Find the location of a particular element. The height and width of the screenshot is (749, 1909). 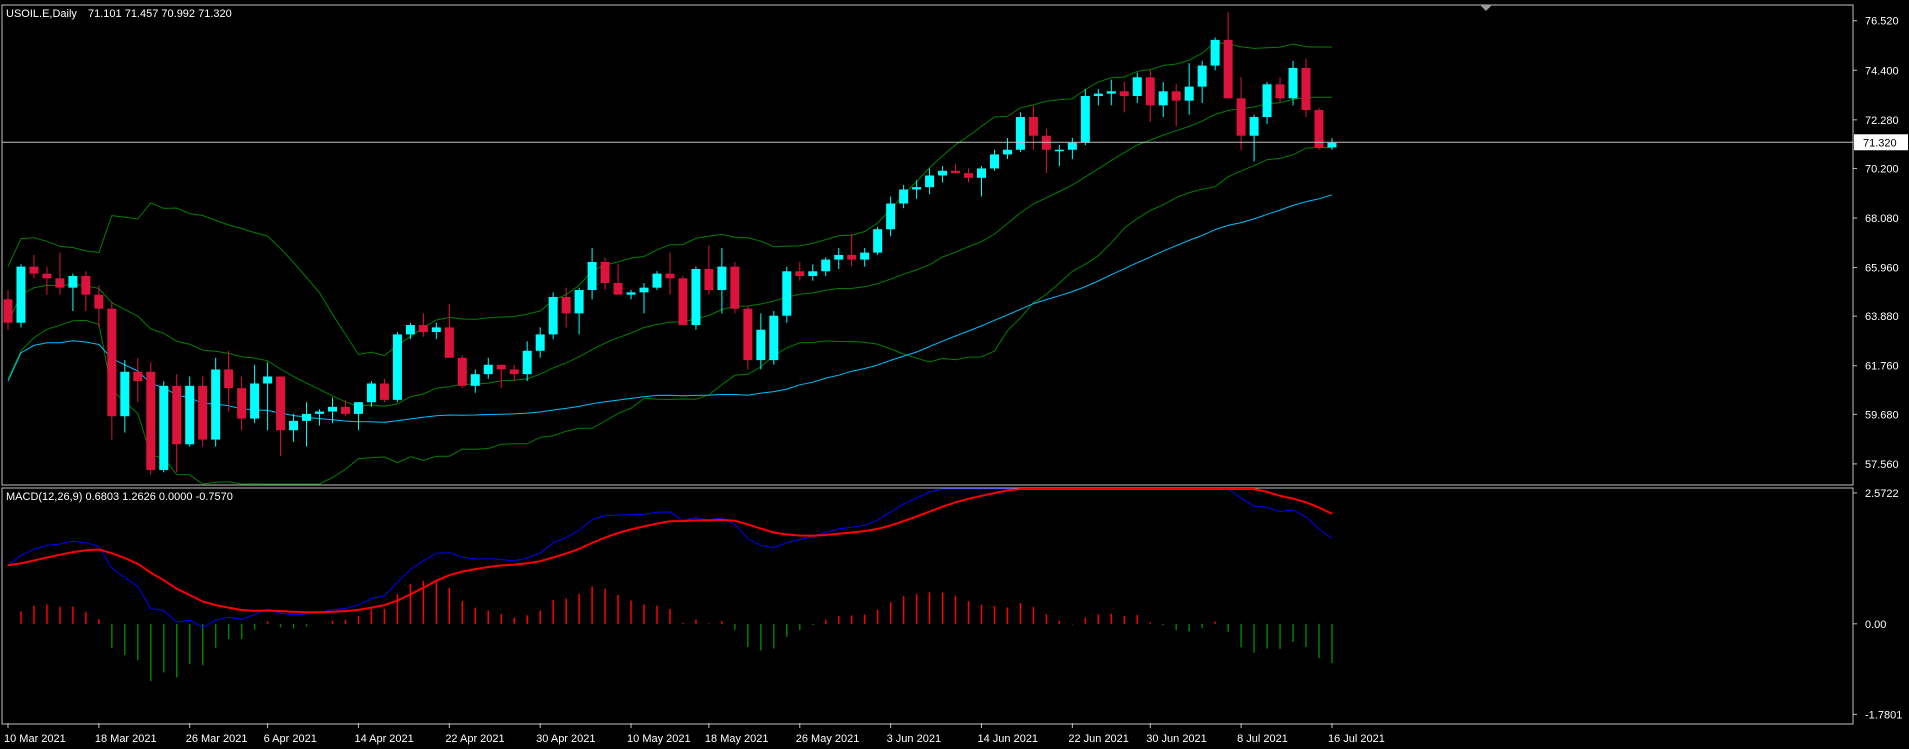

date-tick-label: 10 May 2021 is located at coordinates (659, 739).